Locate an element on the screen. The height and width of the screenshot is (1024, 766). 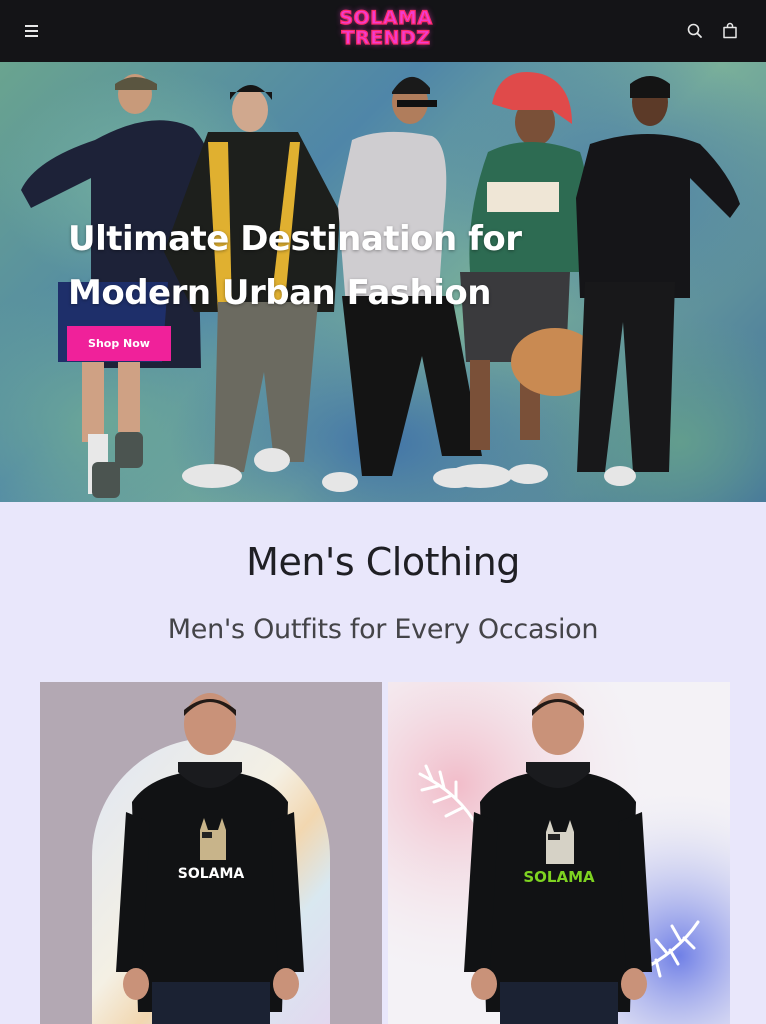
logo-line-1: SOLAMA is located at coordinates (386, 18).